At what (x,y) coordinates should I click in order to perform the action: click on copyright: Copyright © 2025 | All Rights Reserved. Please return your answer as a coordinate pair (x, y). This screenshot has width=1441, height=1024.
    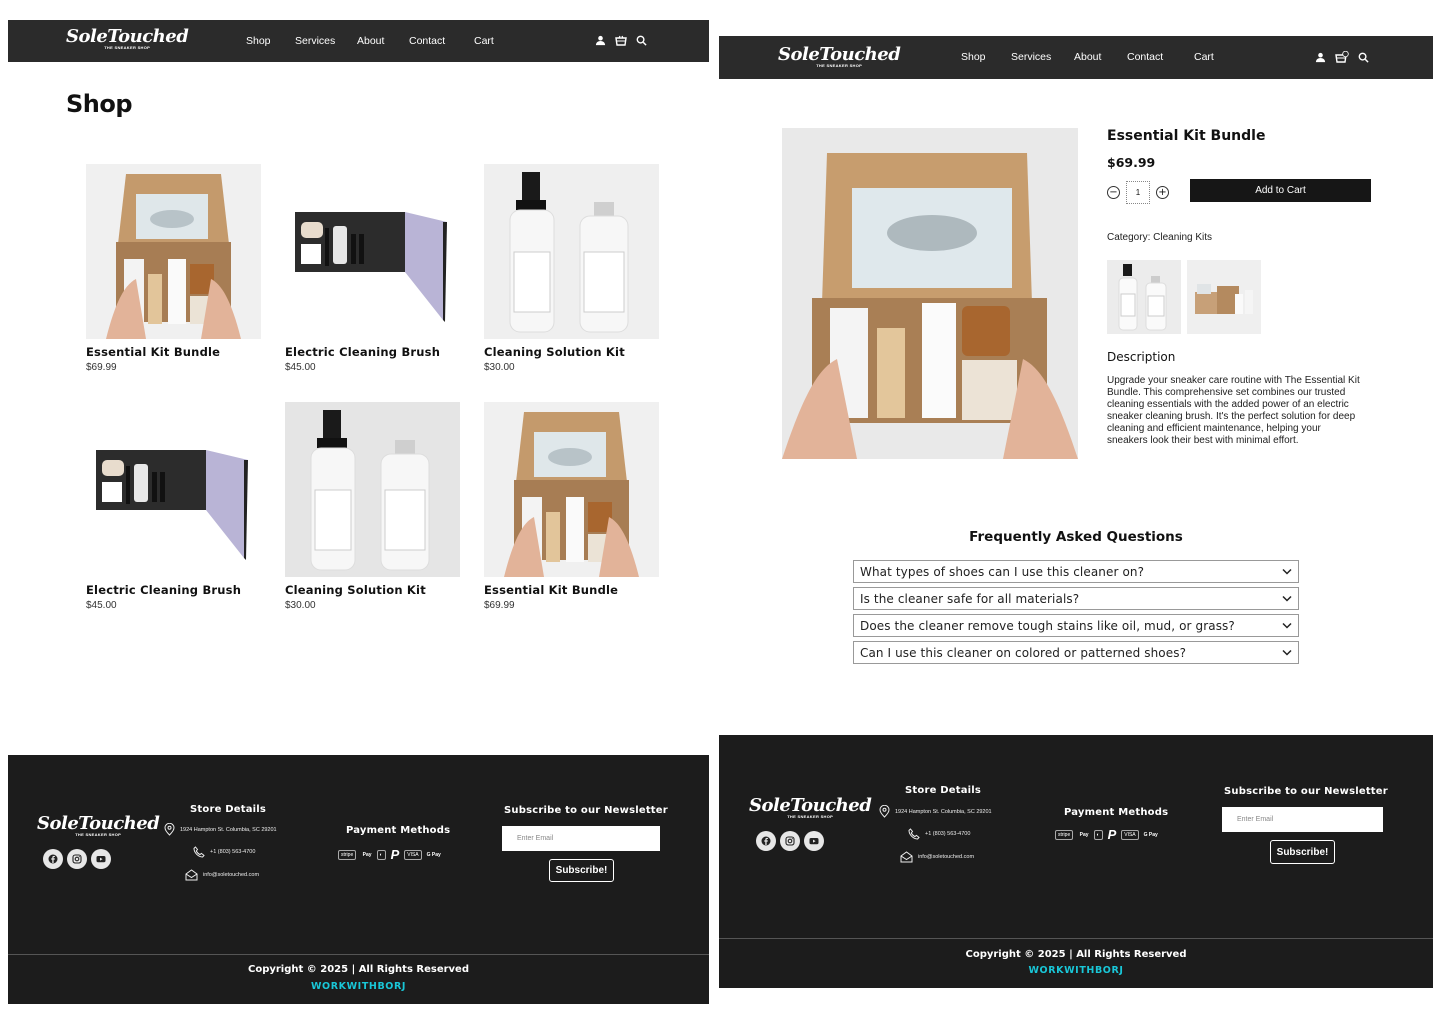
    Looking at the image, I should click on (1076, 954).